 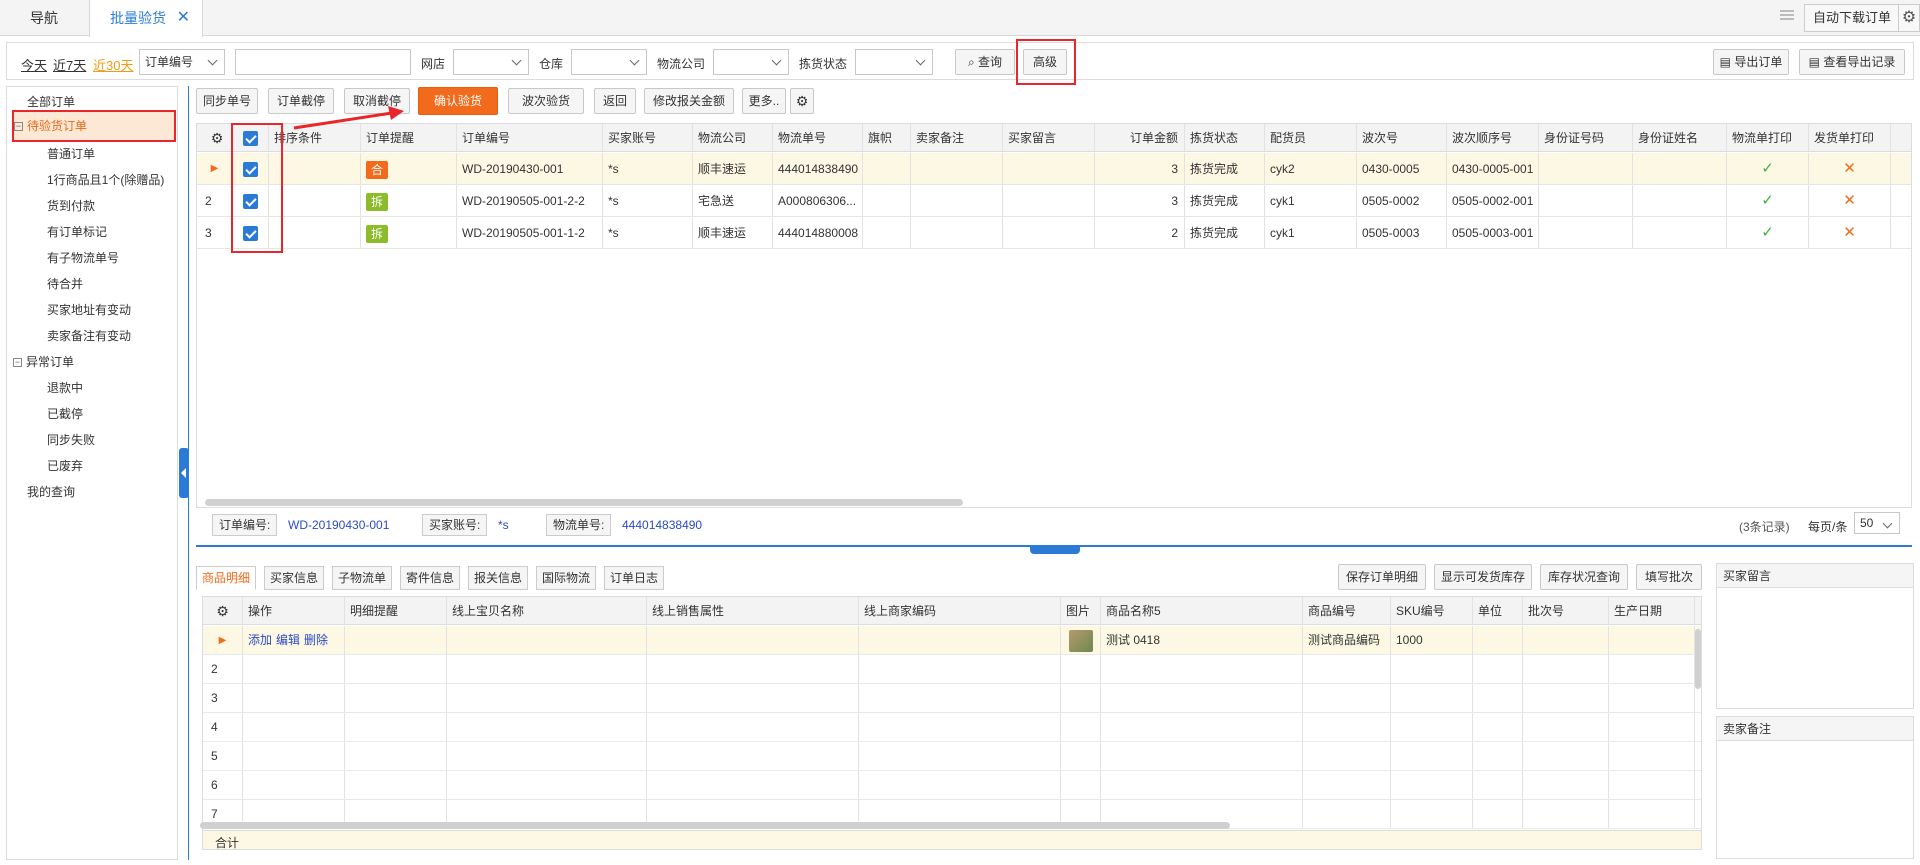 What do you see at coordinates (498, 578) in the screenshot?
I see `tab-customs-info: 报关信息` at bounding box center [498, 578].